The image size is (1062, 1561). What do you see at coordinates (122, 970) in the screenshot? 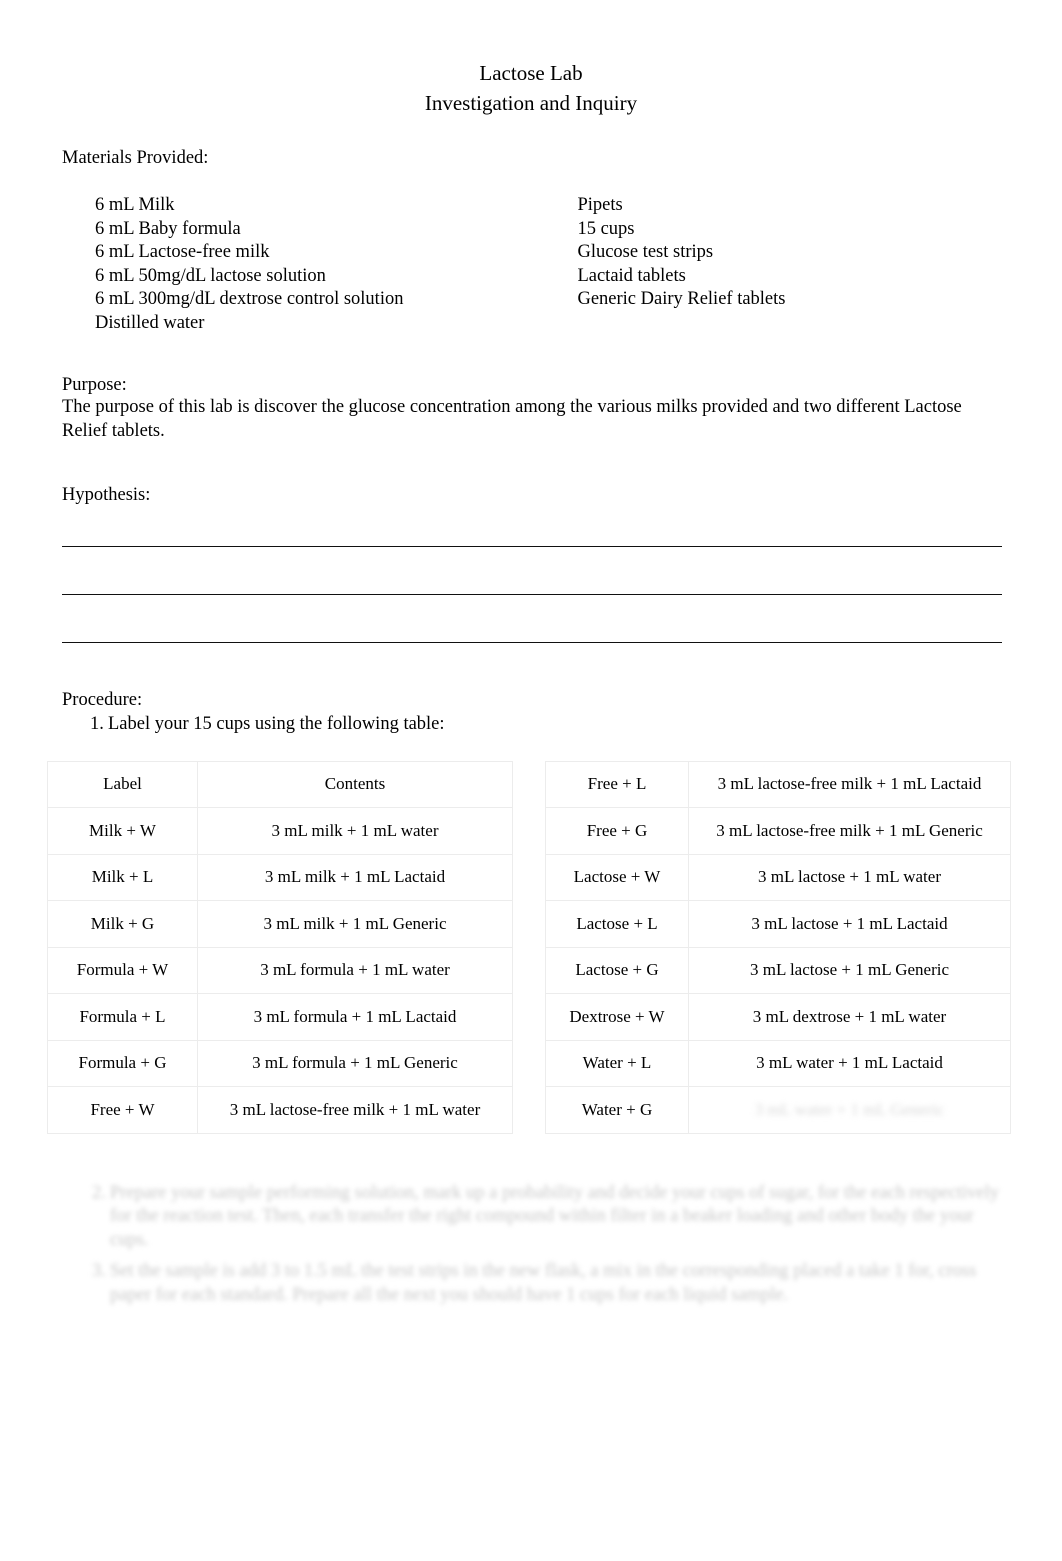
I see `cell-label: Formula + W` at bounding box center [122, 970].